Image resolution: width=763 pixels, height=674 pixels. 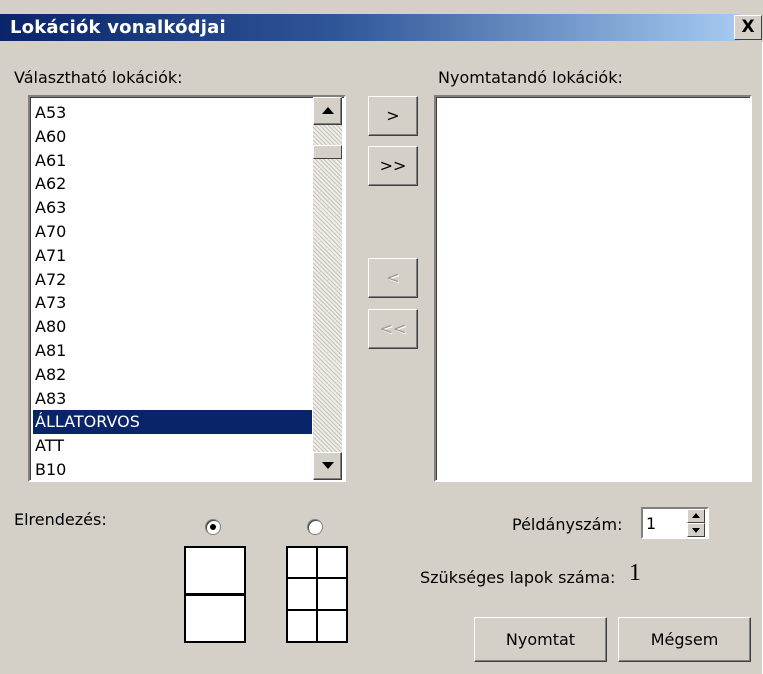 I want to click on pages-needed-value: 1, so click(x=635, y=573).